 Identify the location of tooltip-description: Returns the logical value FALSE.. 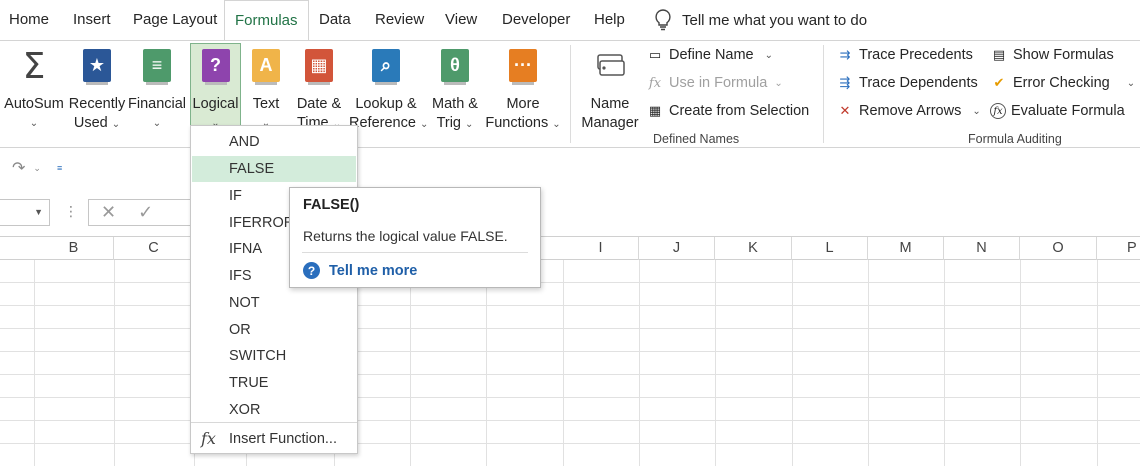
(405, 236).